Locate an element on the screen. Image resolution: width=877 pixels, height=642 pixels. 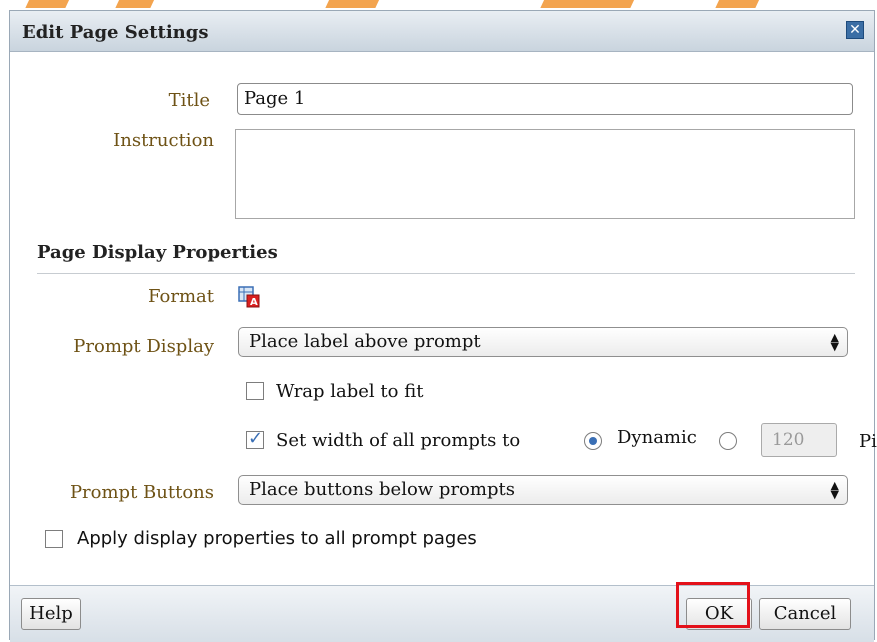
prompt-buttons-label: Prompt Buttons is located at coordinates (141, 492).